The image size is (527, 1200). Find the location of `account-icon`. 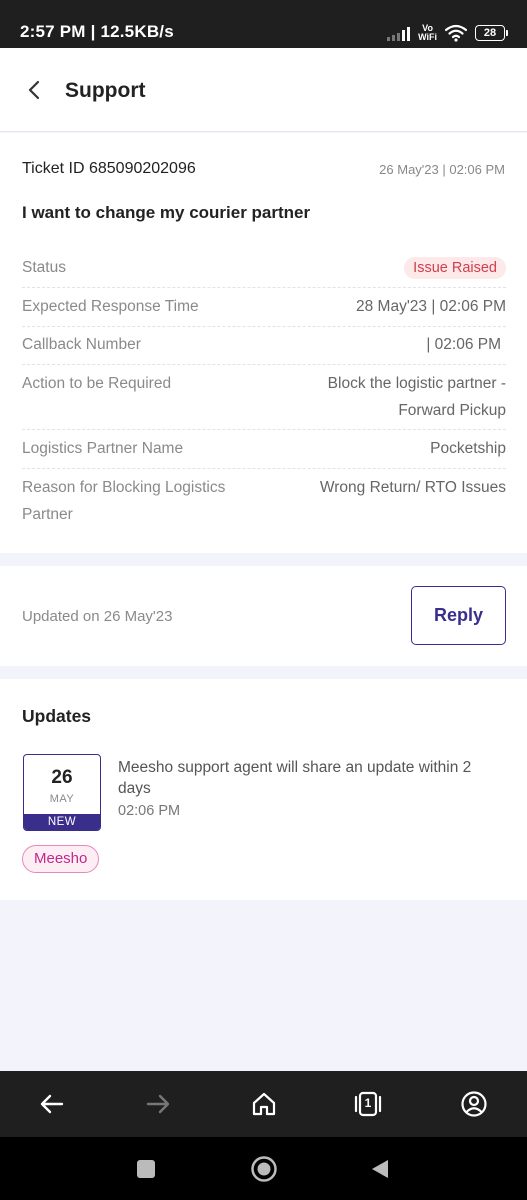

account-icon is located at coordinates (474, 1104).